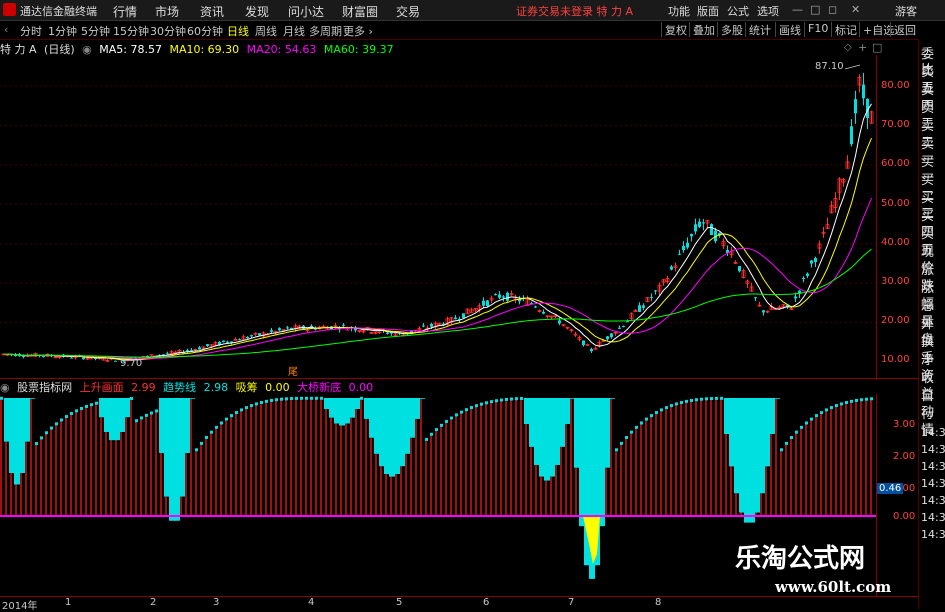  What do you see at coordinates (862, 47) in the screenshot?
I see `plus-icon: +` at bounding box center [862, 47].